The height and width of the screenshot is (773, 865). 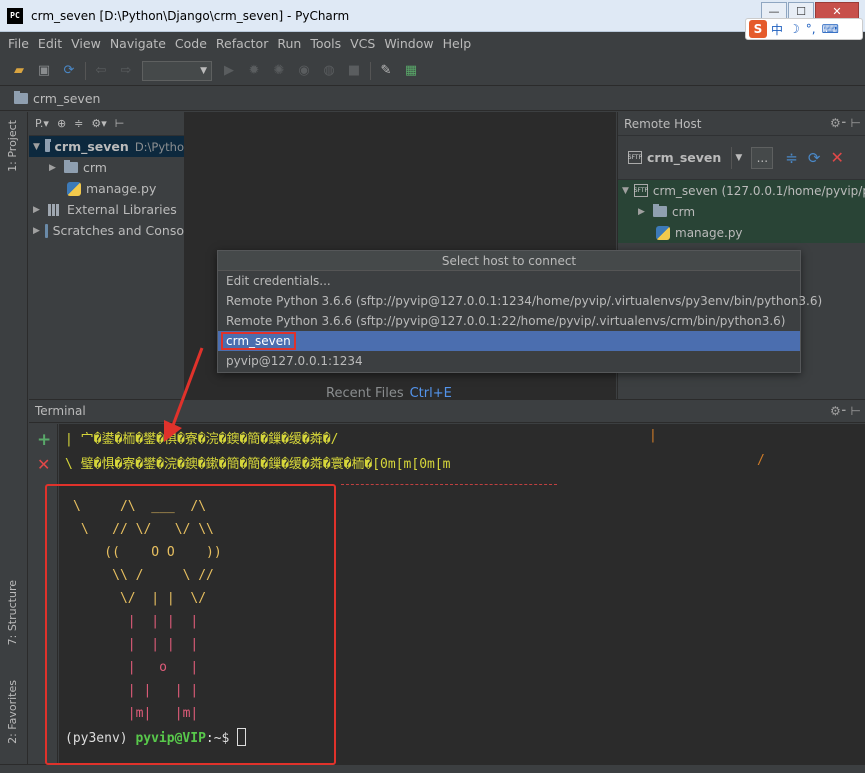 I want to click on menu-view: View, so click(x=86, y=43).